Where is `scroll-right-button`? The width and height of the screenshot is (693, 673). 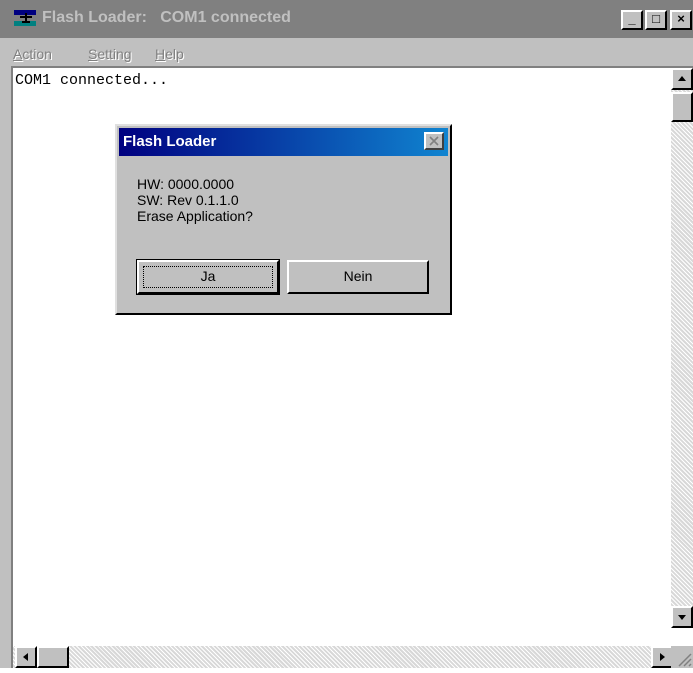
scroll-right-button is located at coordinates (662, 657).